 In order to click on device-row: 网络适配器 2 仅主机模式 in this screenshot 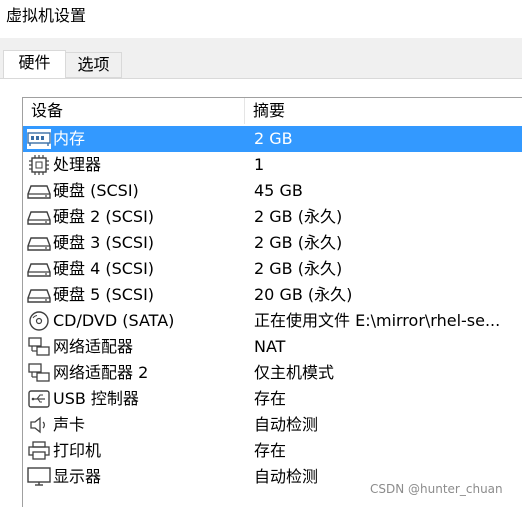, I will do `click(272, 373)`.